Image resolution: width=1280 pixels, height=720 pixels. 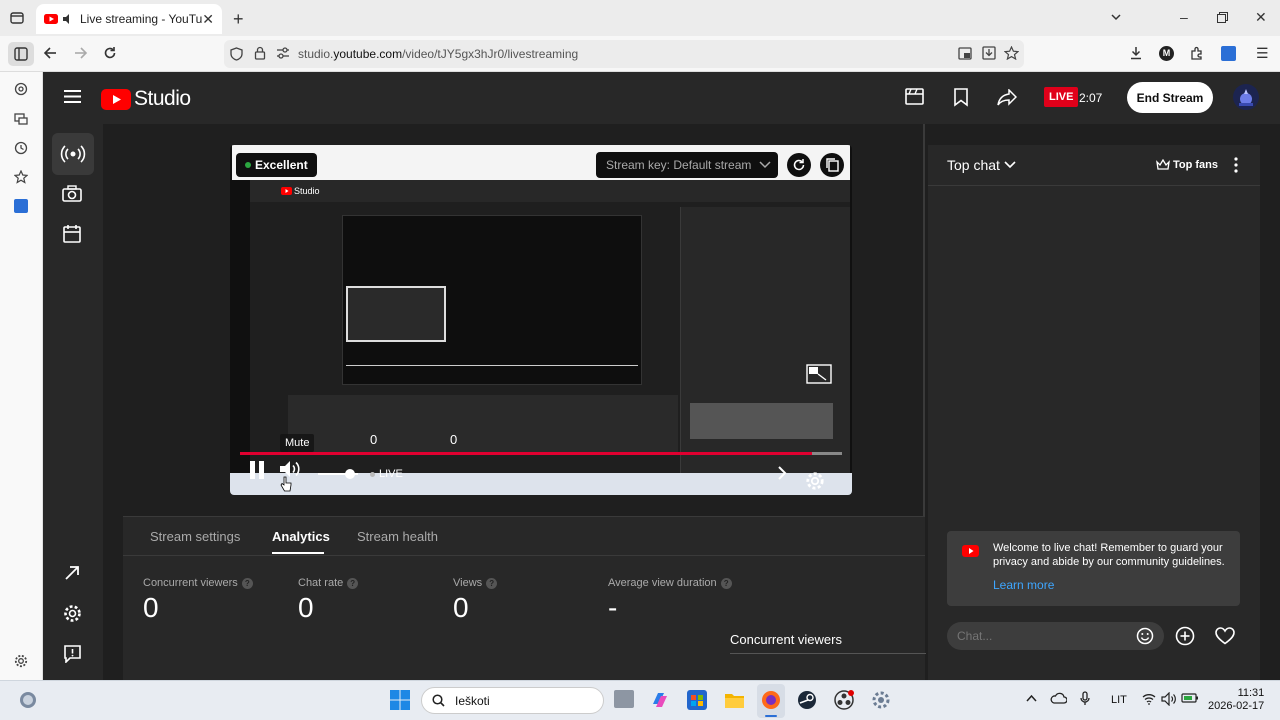 I want to click on taskbar-clock: 11:31 2026-02-17, so click(x=1236, y=700).